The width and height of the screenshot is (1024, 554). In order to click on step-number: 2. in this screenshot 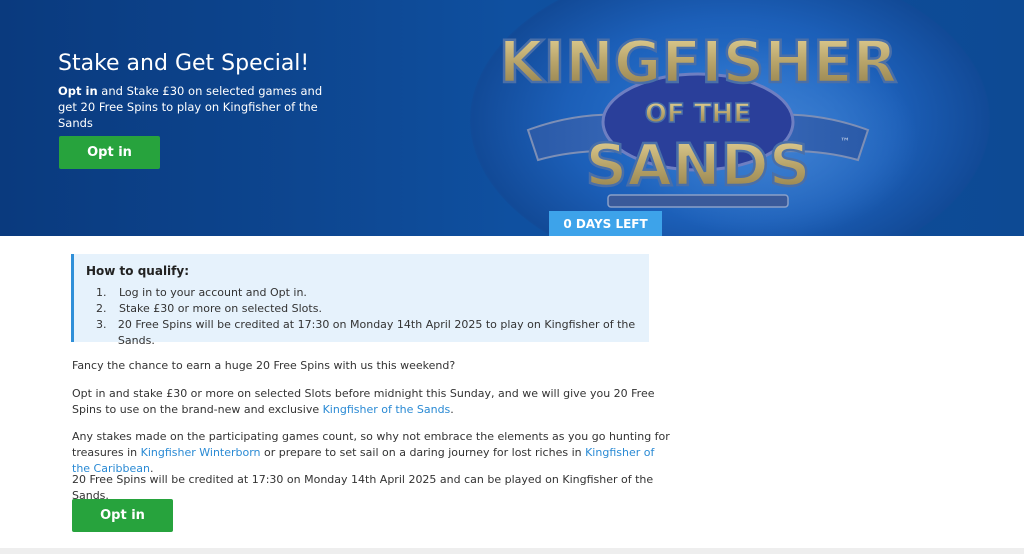, I will do `click(101, 308)`.